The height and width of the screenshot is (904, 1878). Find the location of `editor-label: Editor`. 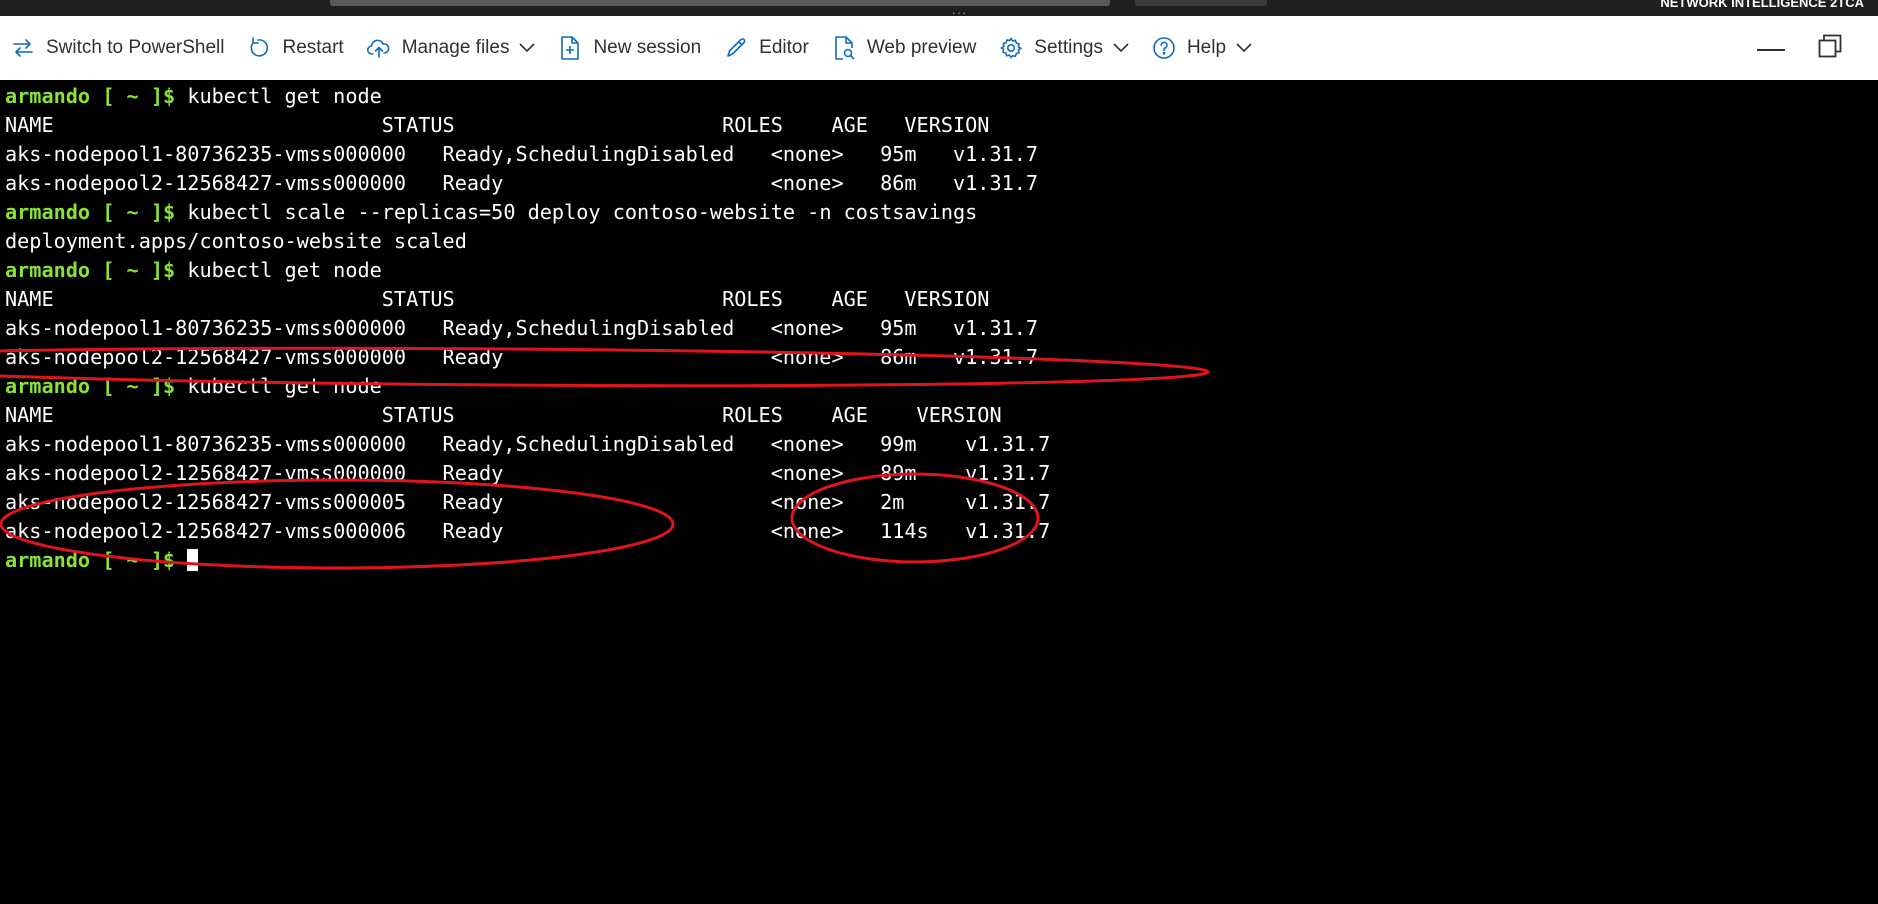

editor-label: Editor is located at coordinates (784, 47).